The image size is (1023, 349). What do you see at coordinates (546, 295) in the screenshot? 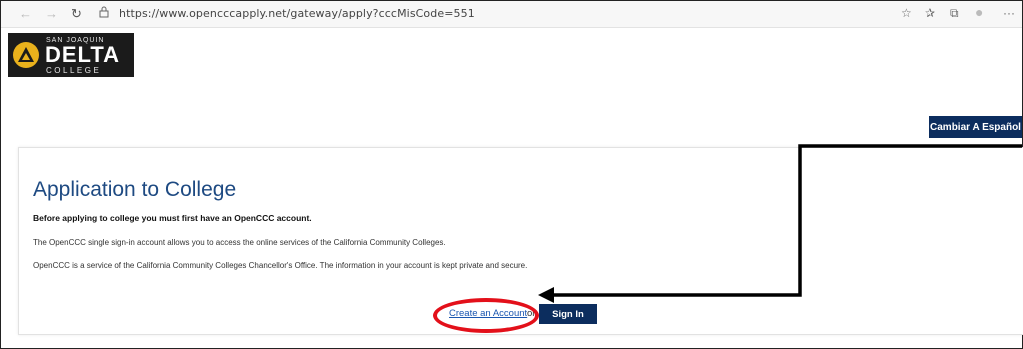
I see `arrow-head` at bounding box center [546, 295].